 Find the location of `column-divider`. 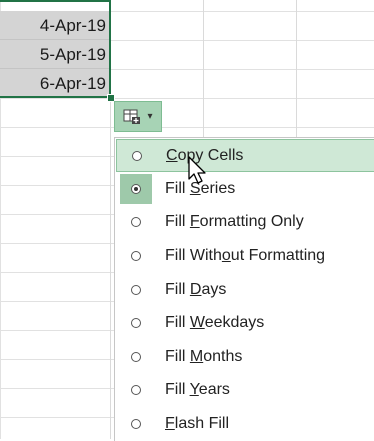

column-divider is located at coordinates (110, 219).